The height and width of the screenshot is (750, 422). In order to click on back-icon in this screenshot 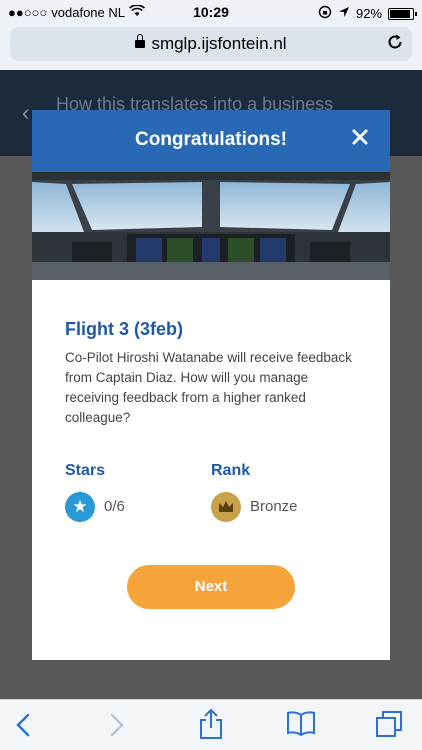, I will do `click(23, 727)`.